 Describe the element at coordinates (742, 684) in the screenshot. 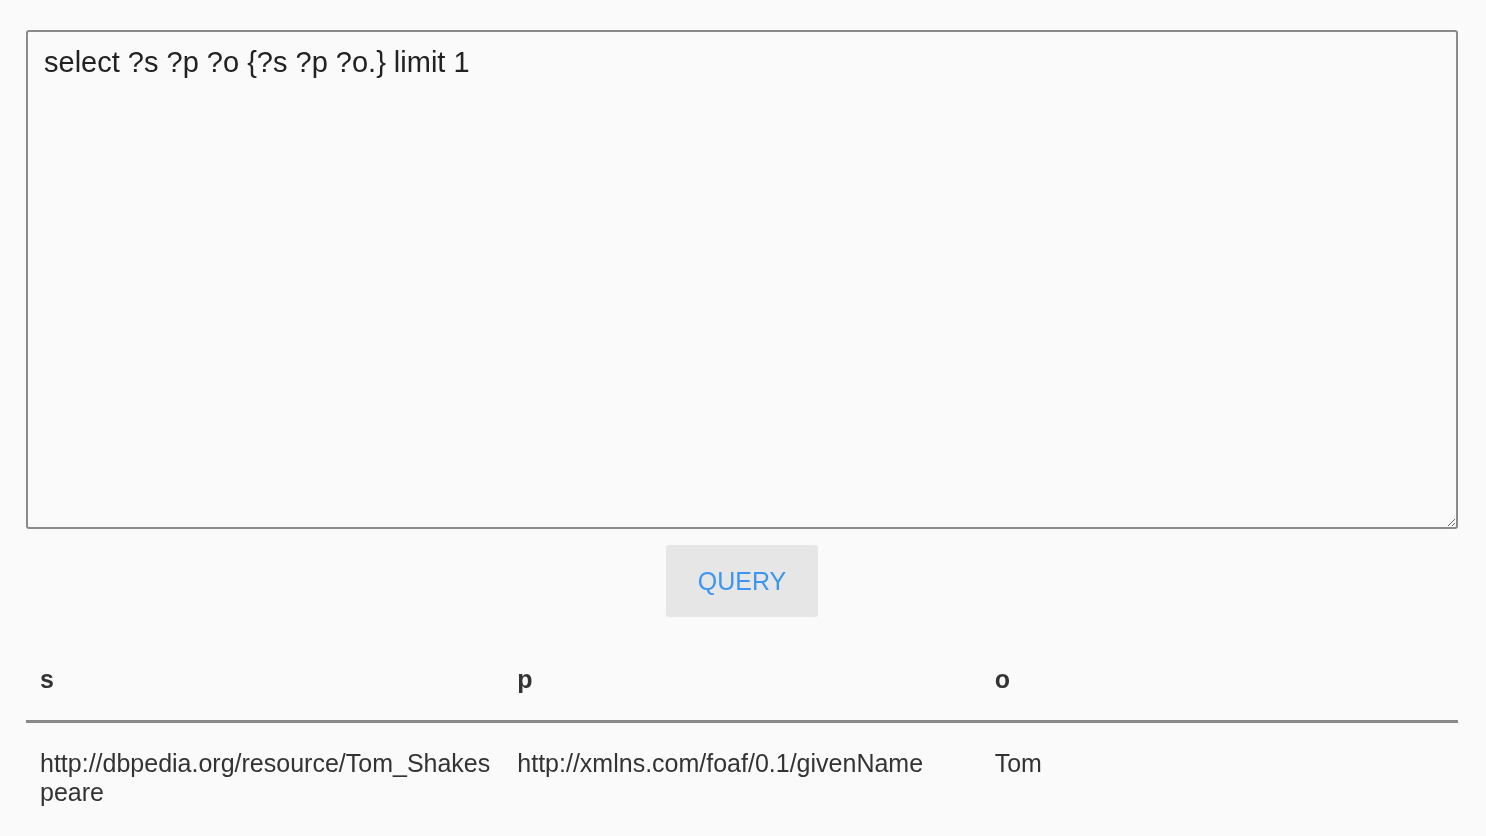

I see `column-header: p` at that location.